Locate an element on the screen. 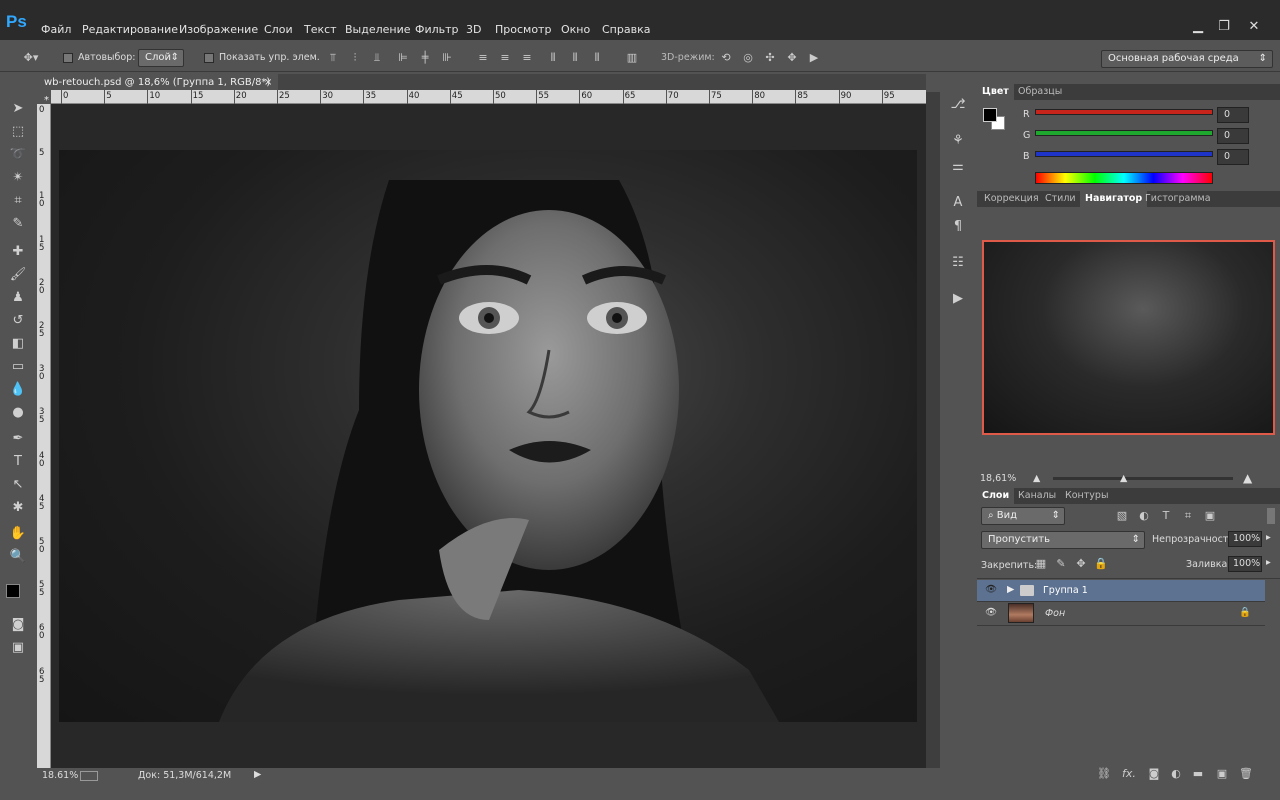  lock-pixels-icon: ✎ is located at coordinates (1061, 564).